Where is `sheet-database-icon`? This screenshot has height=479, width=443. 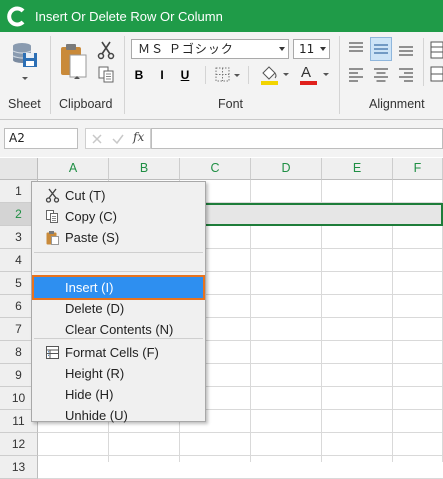
sheet-database-icon is located at coordinates (24, 61).